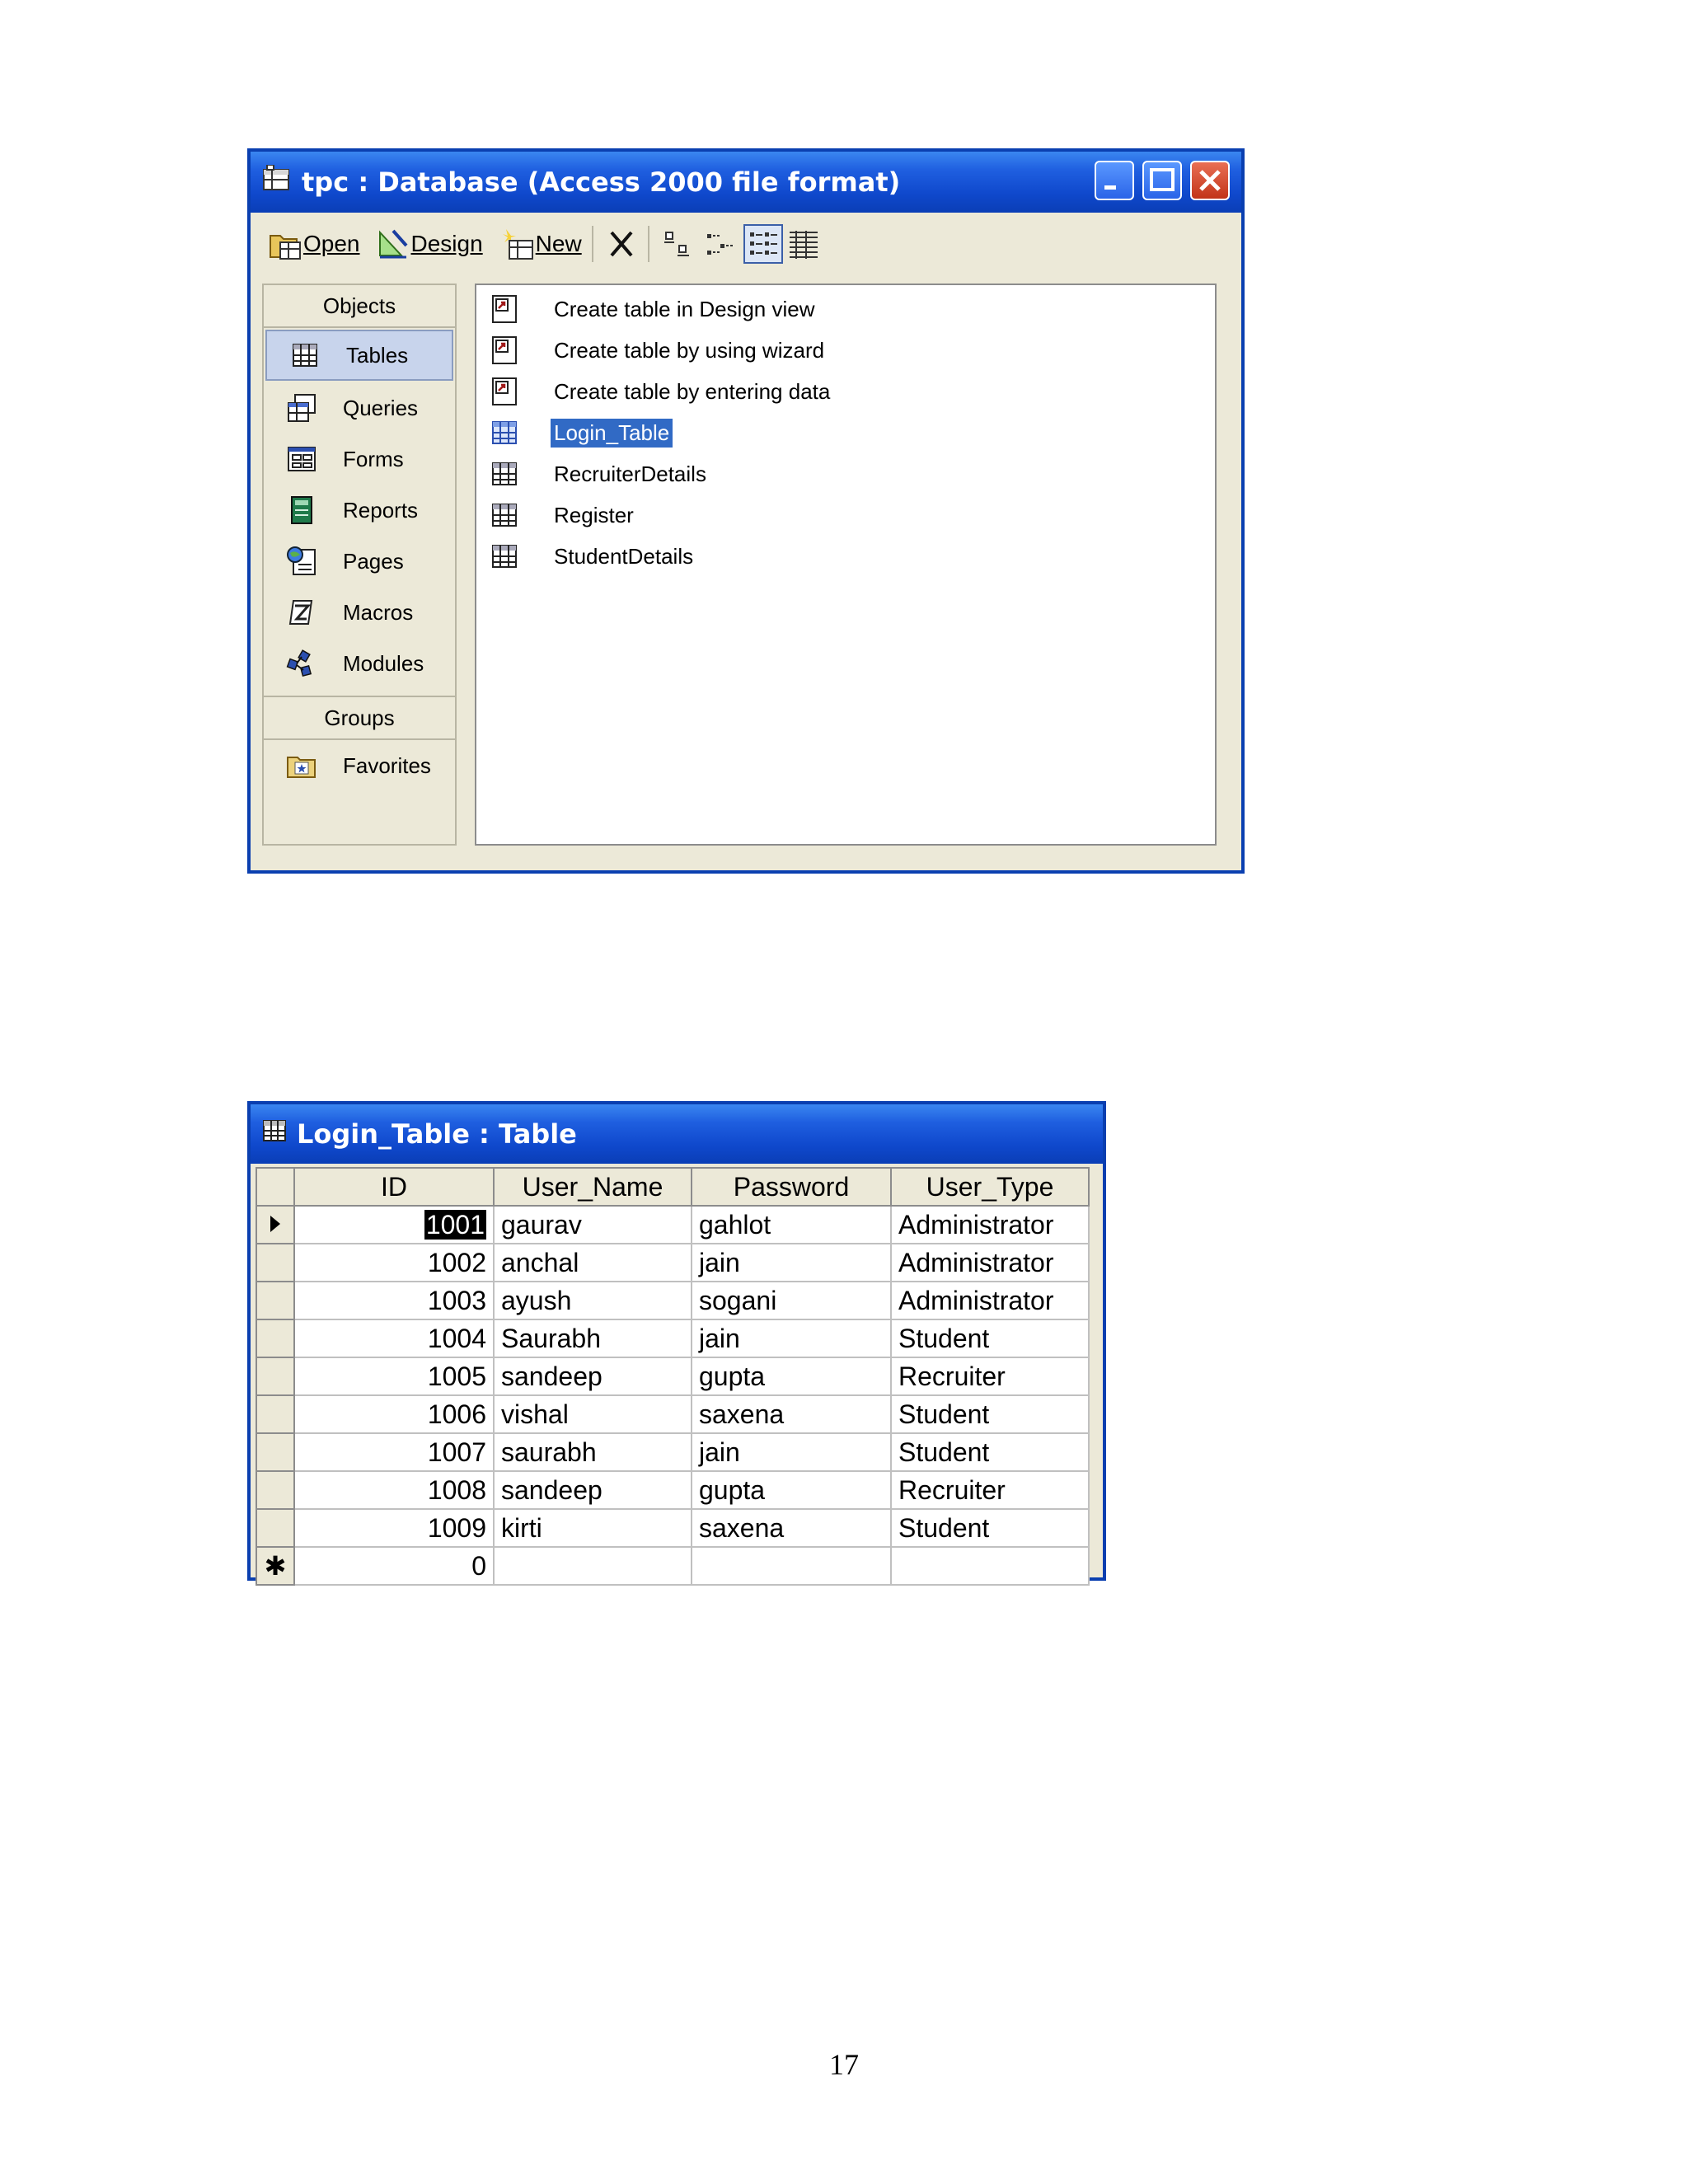 This screenshot has height=2184, width=1688. What do you see at coordinates (360, 765) in the screenshot?
I see `groups-item-favorites: Favorites` at bounding box center [360, 765].